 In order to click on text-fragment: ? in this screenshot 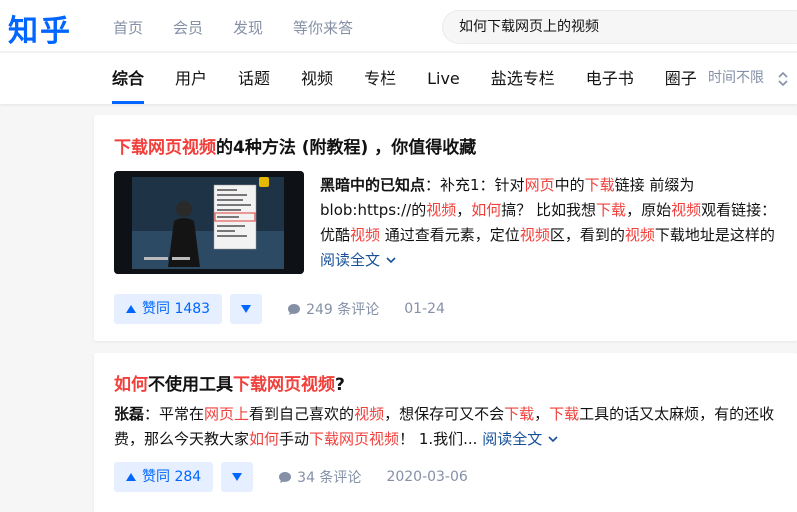, I will do `click(340, 385)`.